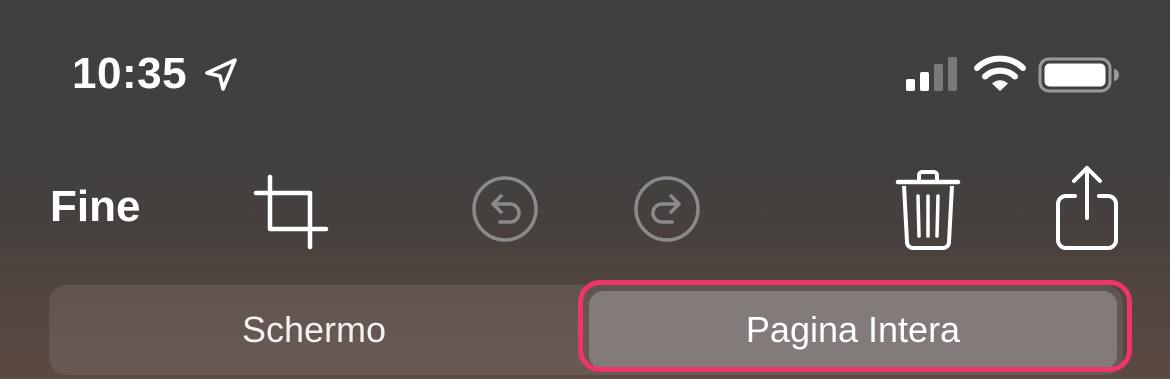 This screenshot has width=1170, height=379. Describe the element at coordinates (505, 209) in the screenshot. I see `undo-icon` at that location.